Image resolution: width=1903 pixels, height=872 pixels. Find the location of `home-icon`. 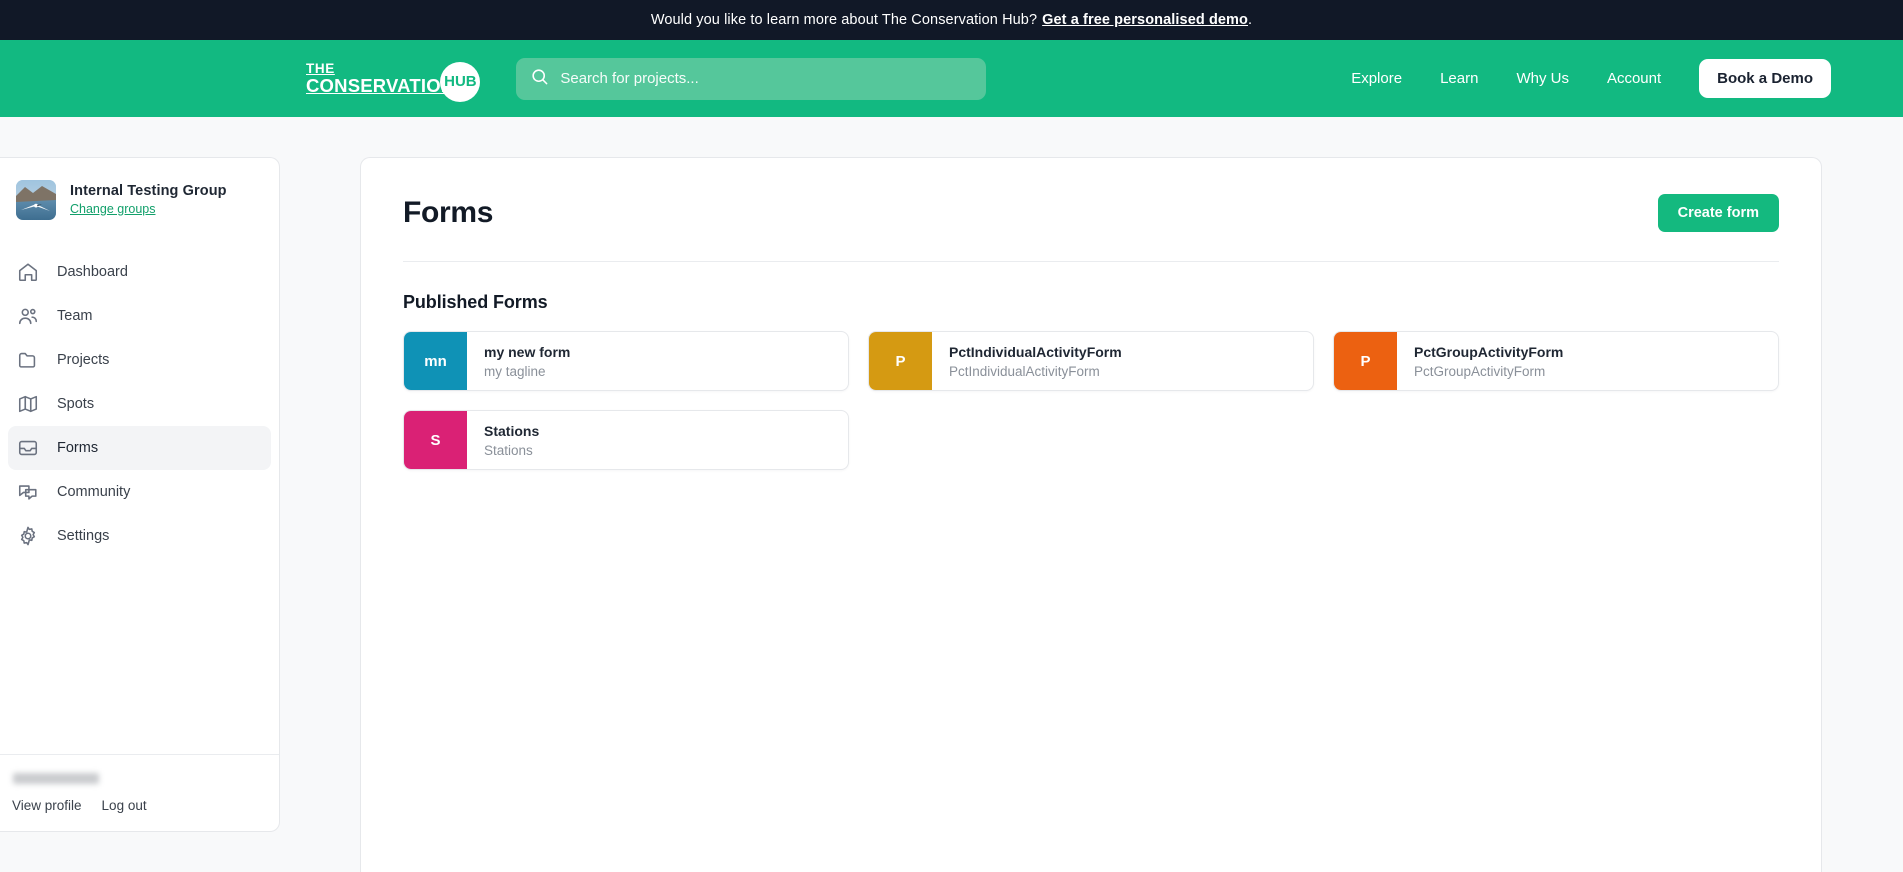

home-icon is located at coordinates (28, 272).